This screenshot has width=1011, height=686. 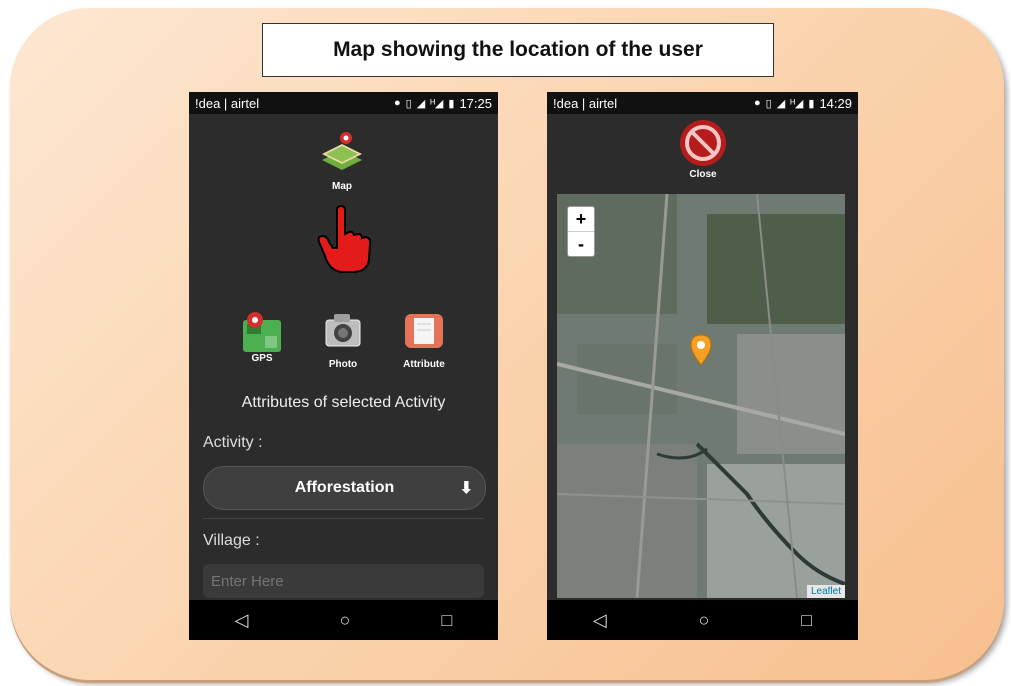 I want to click on activity-value: Afforestation, so click(x=344, y=487).